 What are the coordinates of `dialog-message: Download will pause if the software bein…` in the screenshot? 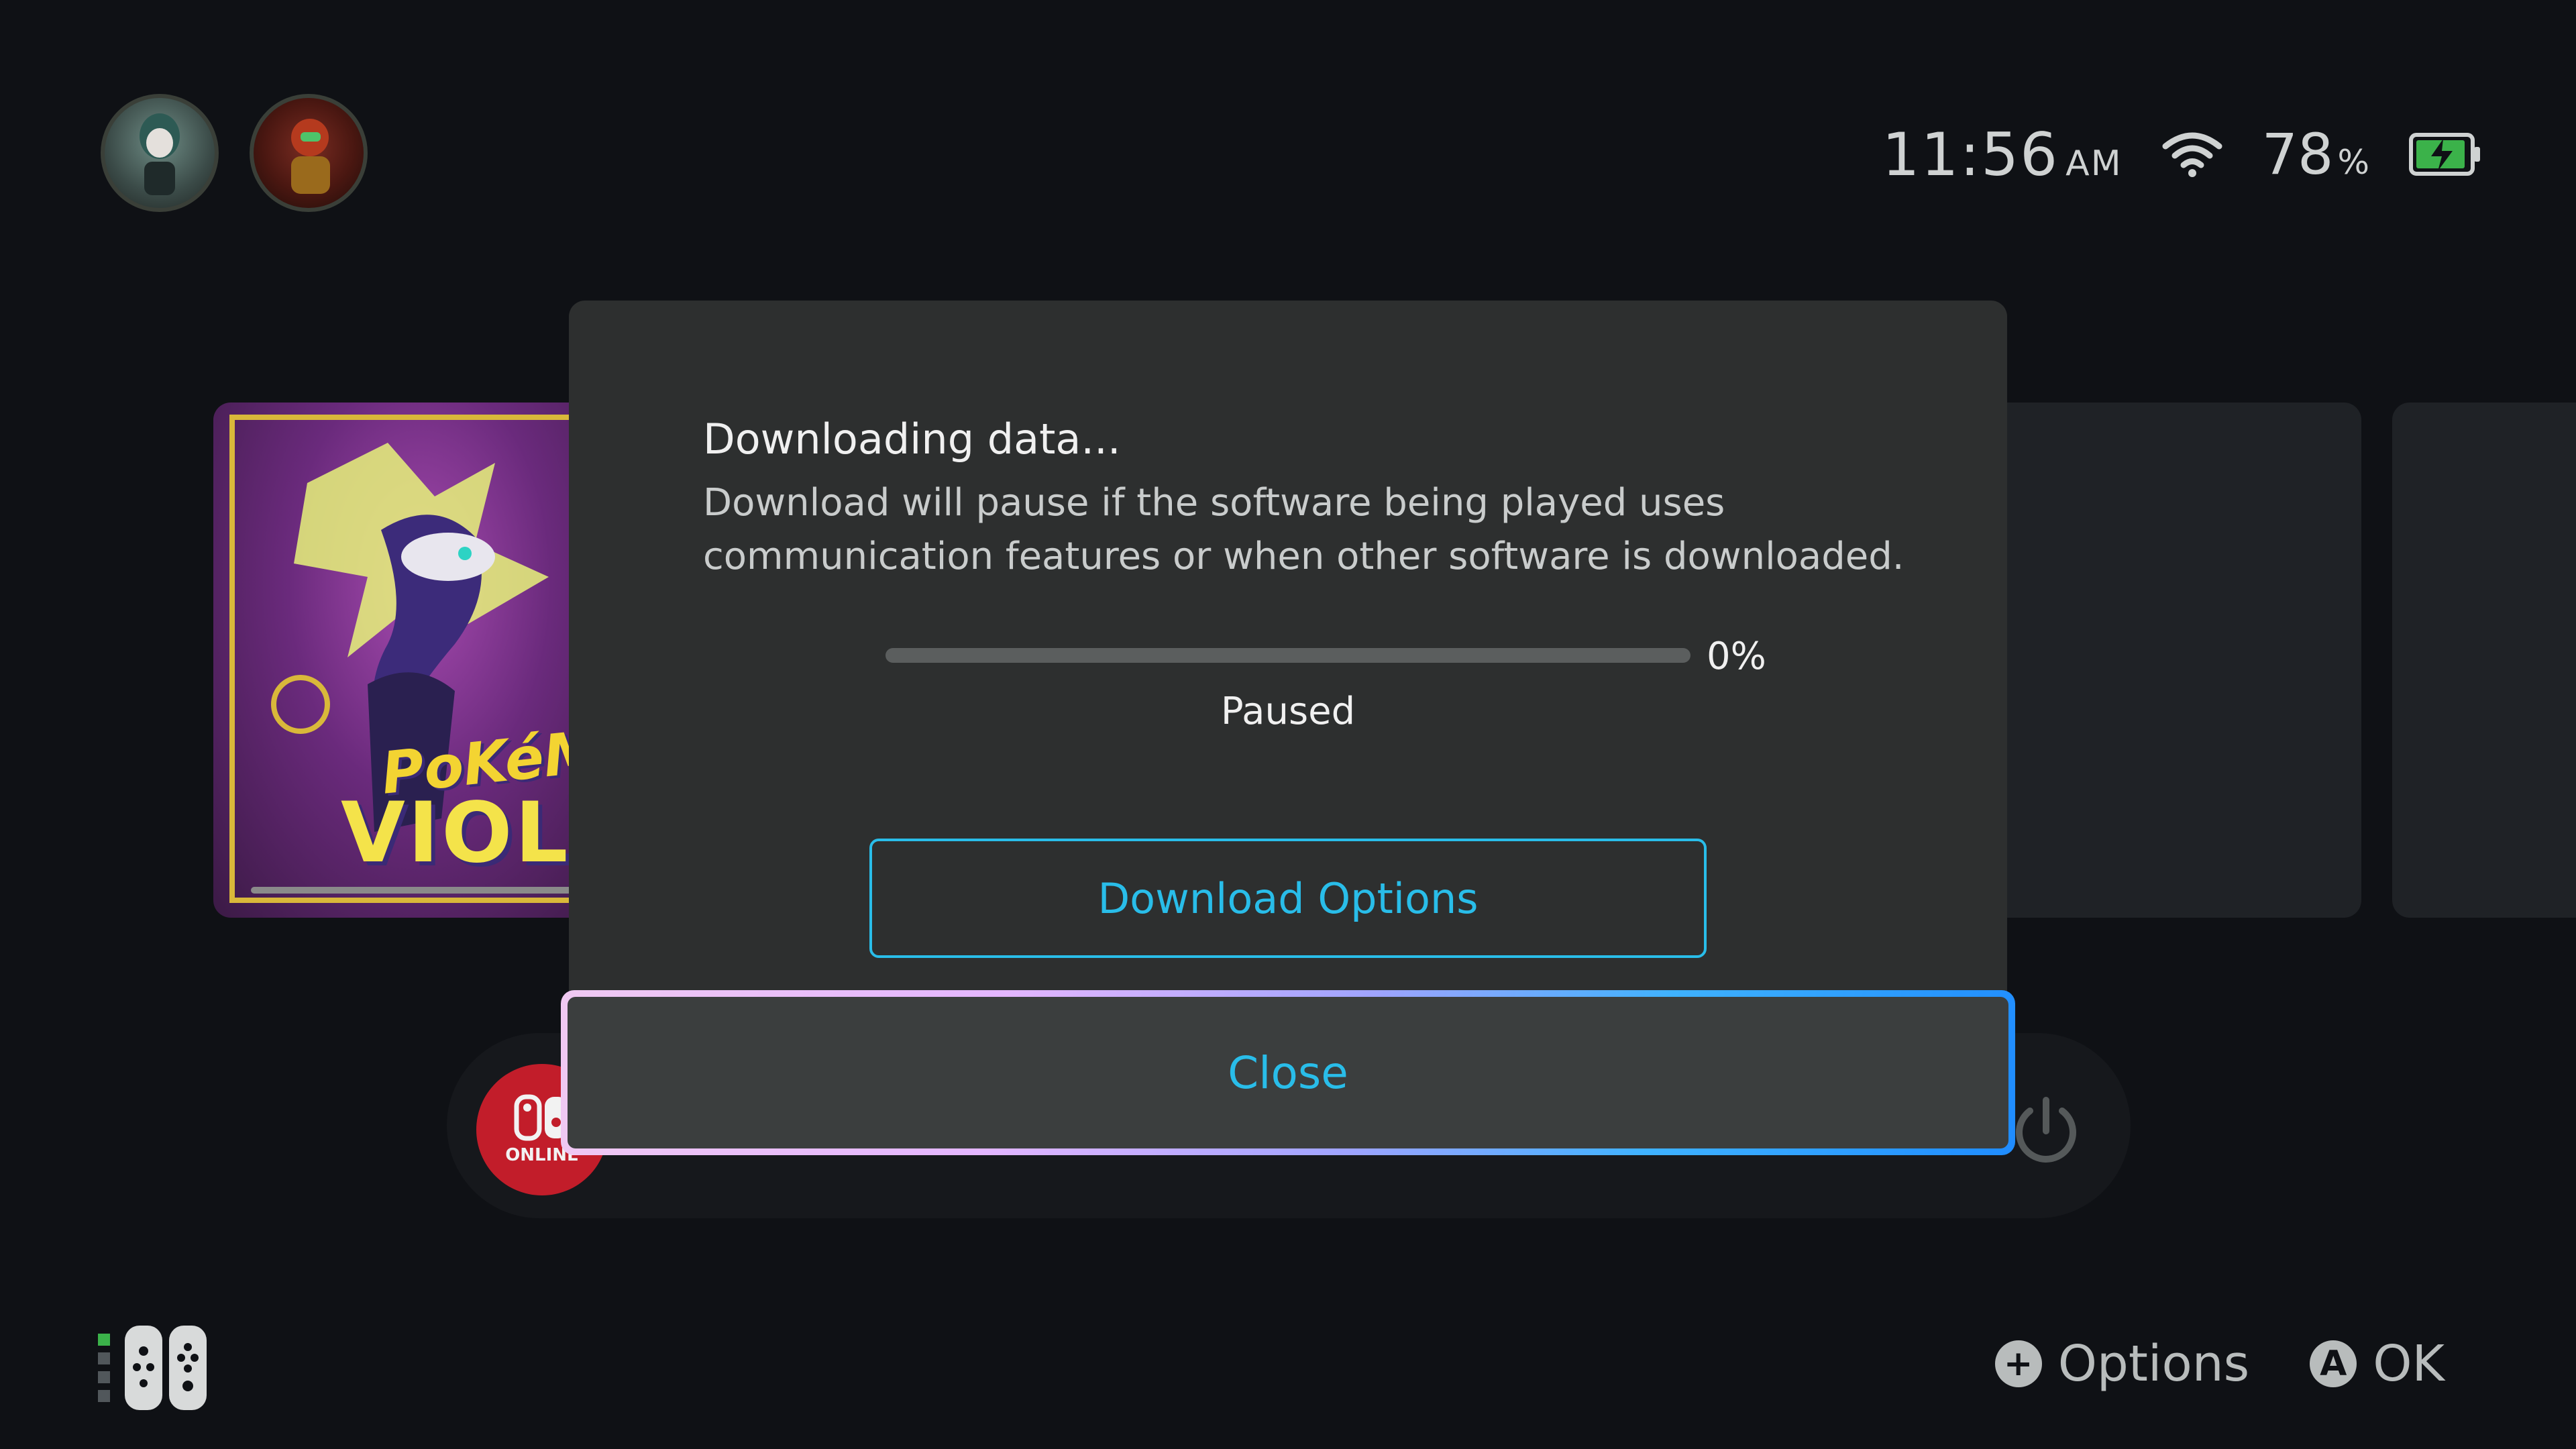 It's located at (1303, 529).